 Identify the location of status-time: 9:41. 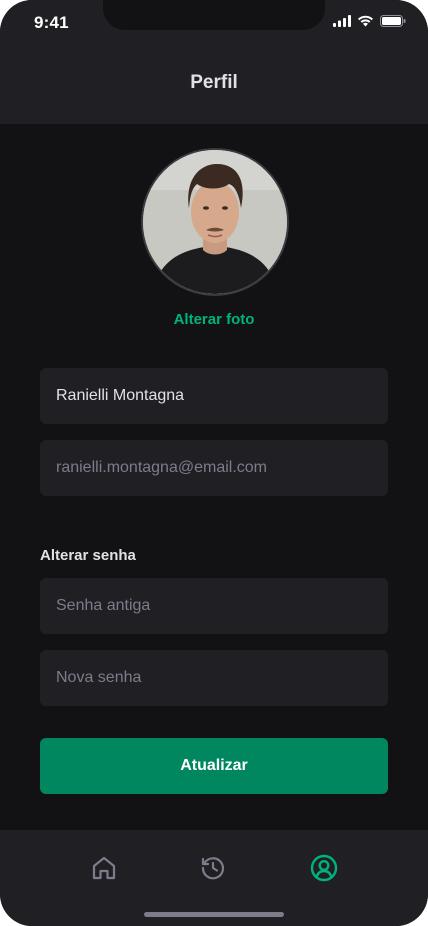
(51, 22).